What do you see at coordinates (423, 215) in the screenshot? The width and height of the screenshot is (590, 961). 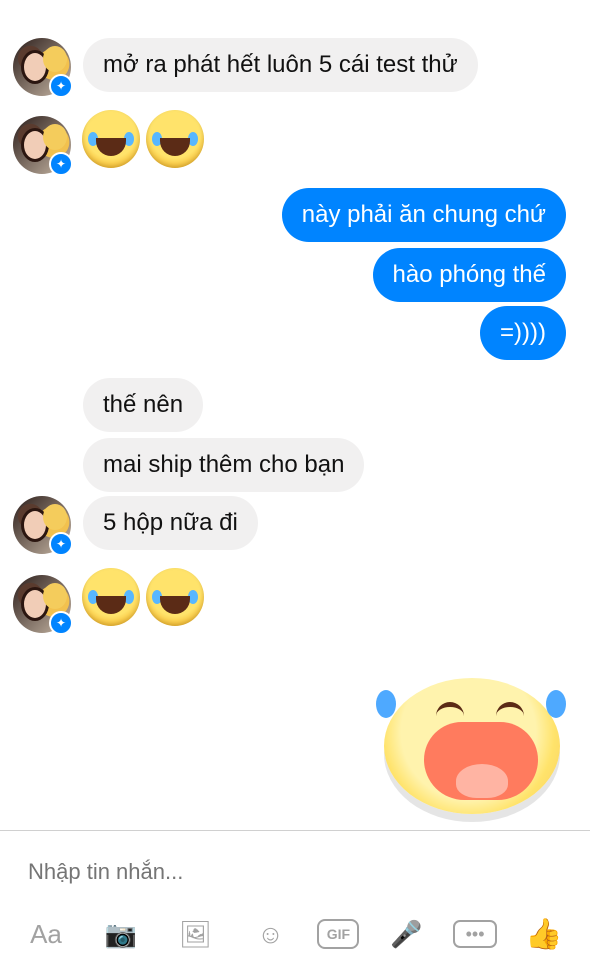 I see `message-outgoing: này phải ăn chung chứ` at bounding box center [423, 215].